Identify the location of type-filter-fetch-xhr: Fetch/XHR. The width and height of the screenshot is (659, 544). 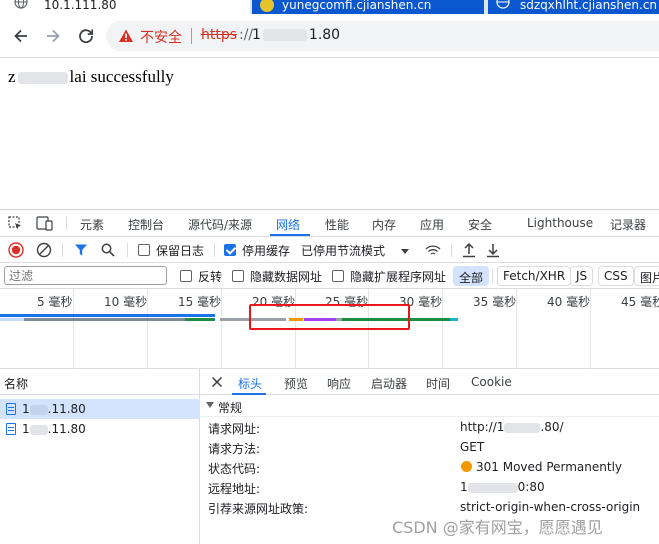
(534, 276).